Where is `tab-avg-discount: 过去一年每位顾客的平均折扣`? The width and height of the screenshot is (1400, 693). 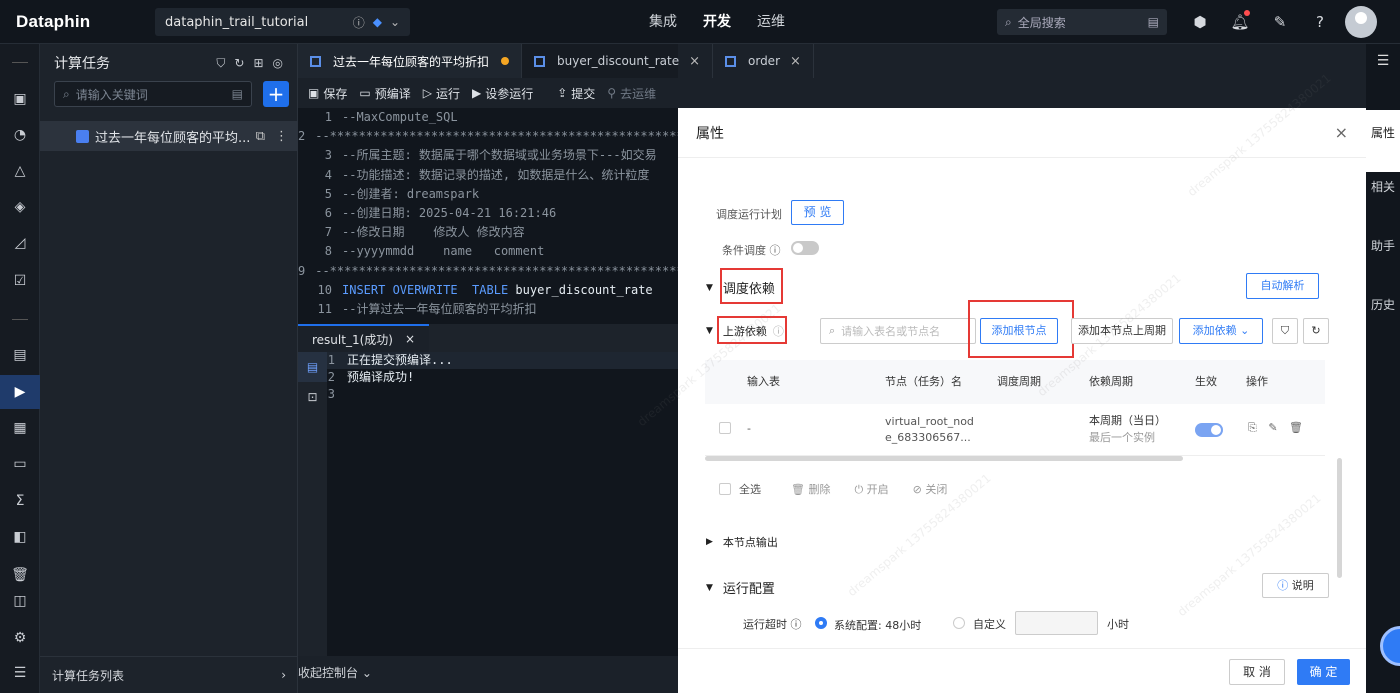
tab-avg-discount: 过去一年每位顾客的平均折扣 is located at coordinates (410, 61).